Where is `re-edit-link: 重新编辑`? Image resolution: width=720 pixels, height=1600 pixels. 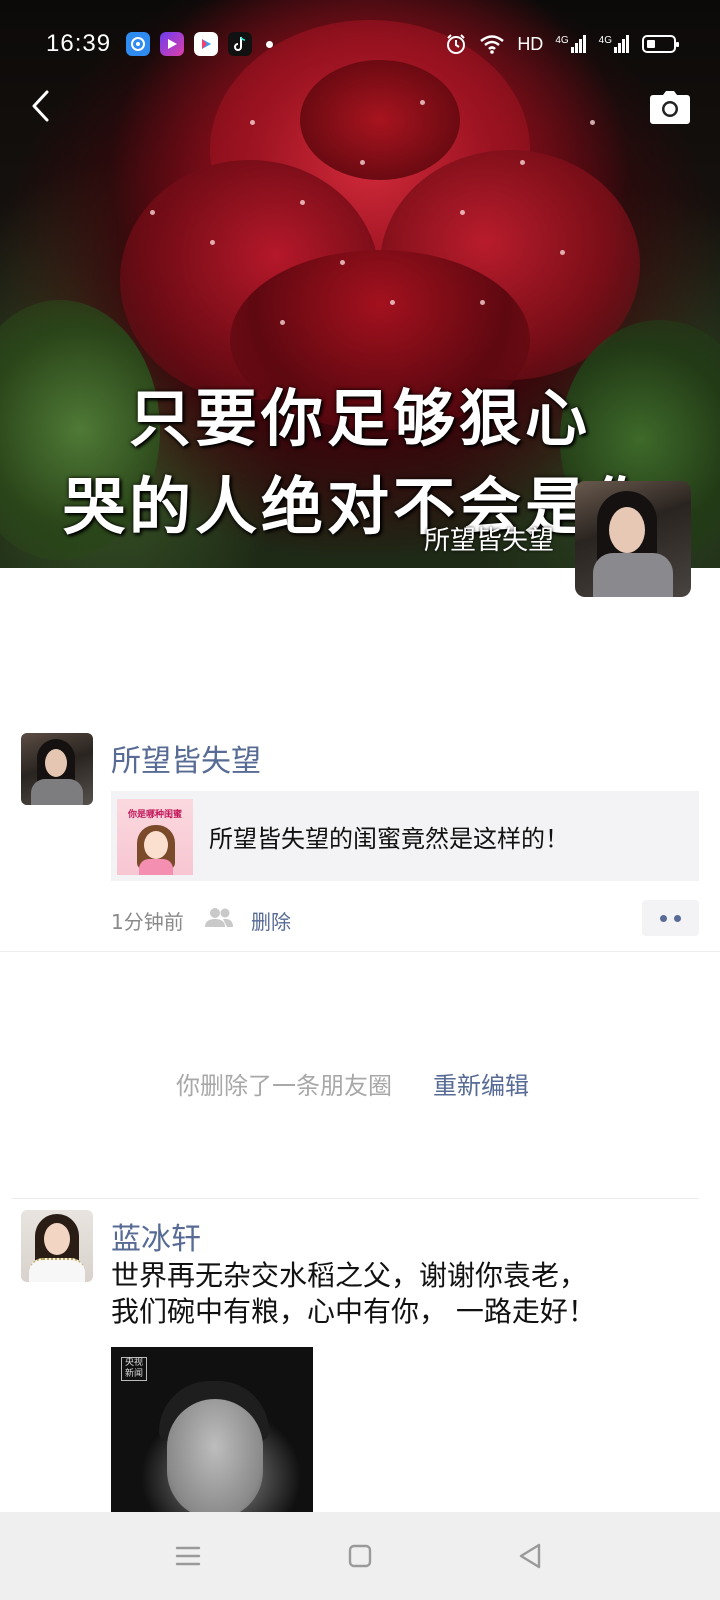
re-edit-link: 重新编辑 is located at coordinates (481, 1083).